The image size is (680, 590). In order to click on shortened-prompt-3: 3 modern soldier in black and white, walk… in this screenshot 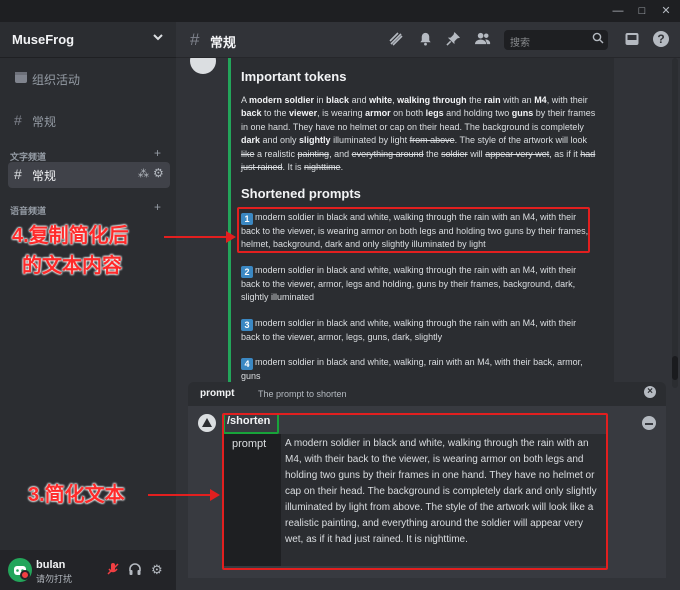, I will do `click(419, 330)`.